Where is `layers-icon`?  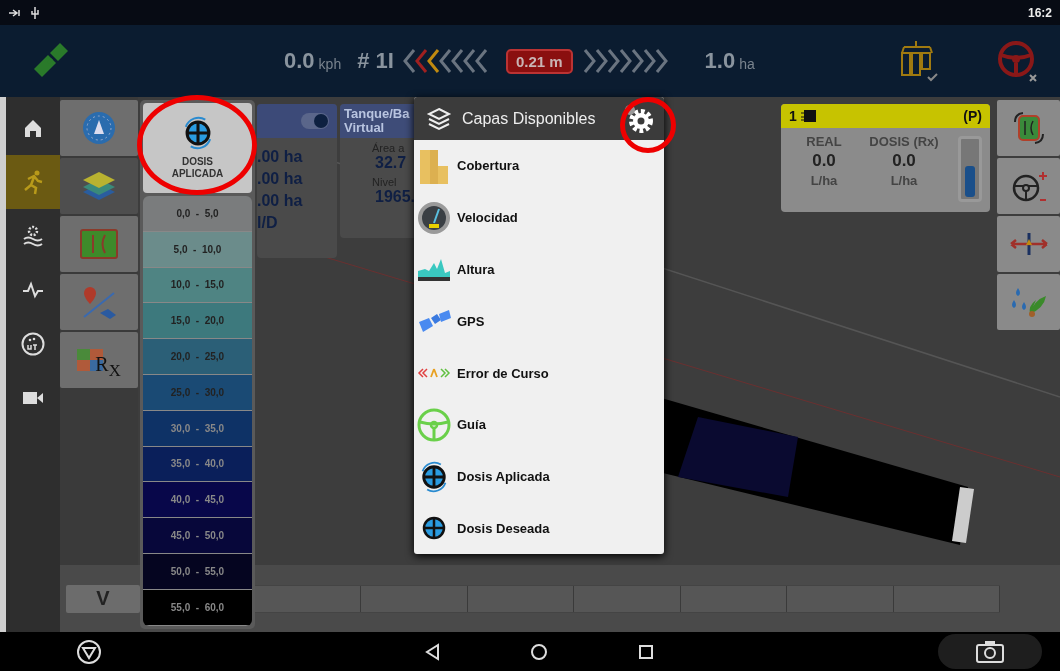
layers-icon is located at coordinates (439, 118).